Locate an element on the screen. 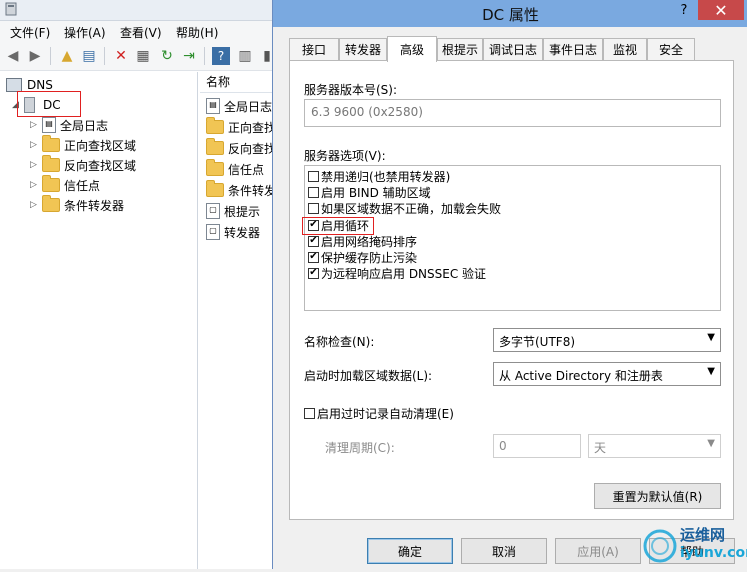 This screenshot has height=572, width=747. list-item-label: 正向查找 is located at coordinates (252, 127).